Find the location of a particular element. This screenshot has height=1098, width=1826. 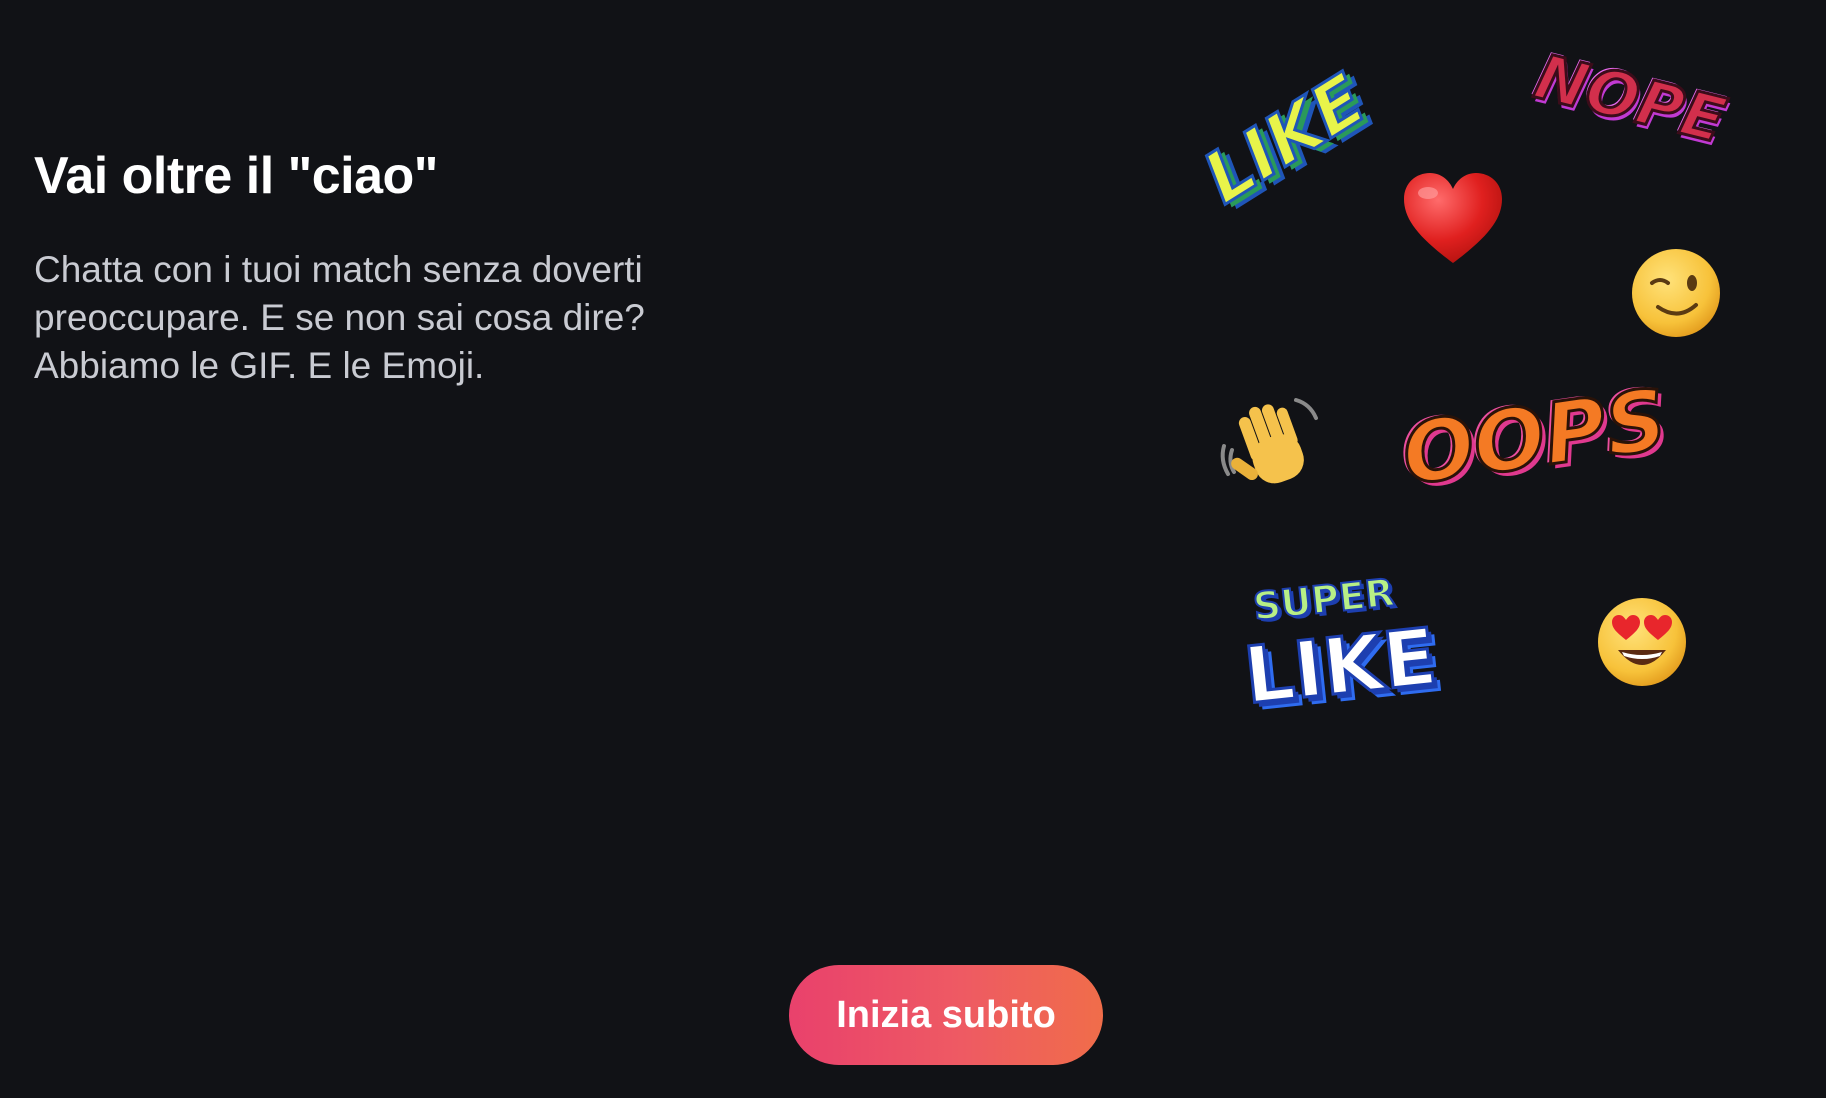

oops-sticker: OOPS is located at coordinates (1531, 437).